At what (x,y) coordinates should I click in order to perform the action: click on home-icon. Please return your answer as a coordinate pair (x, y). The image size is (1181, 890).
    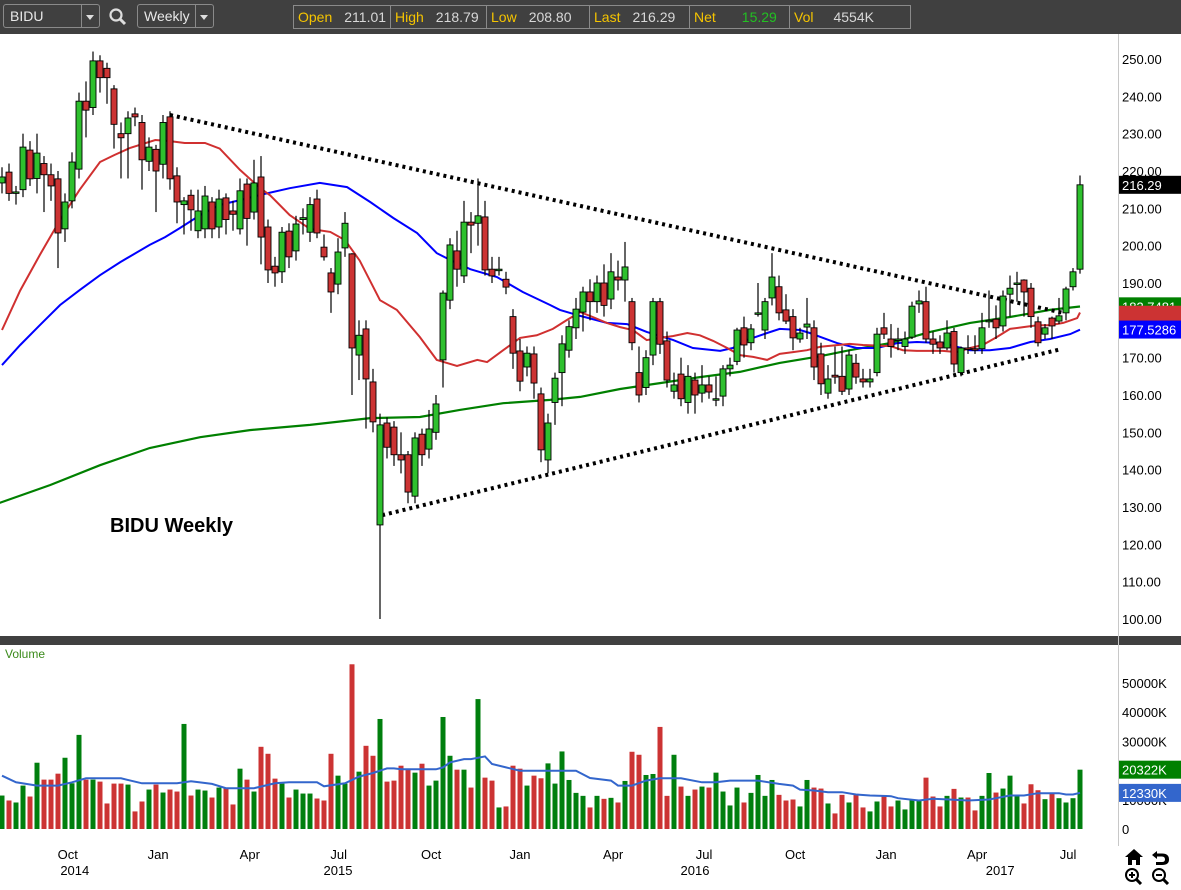
    Looking at the image, I should click on (1134, 857).